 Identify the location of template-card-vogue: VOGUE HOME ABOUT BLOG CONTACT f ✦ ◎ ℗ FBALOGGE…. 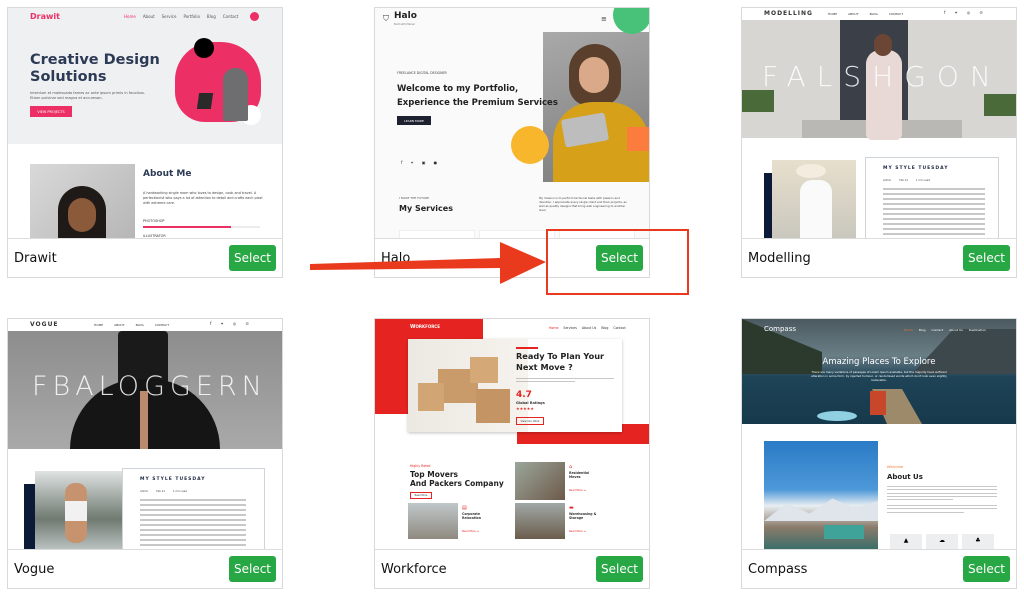
(145, 453).